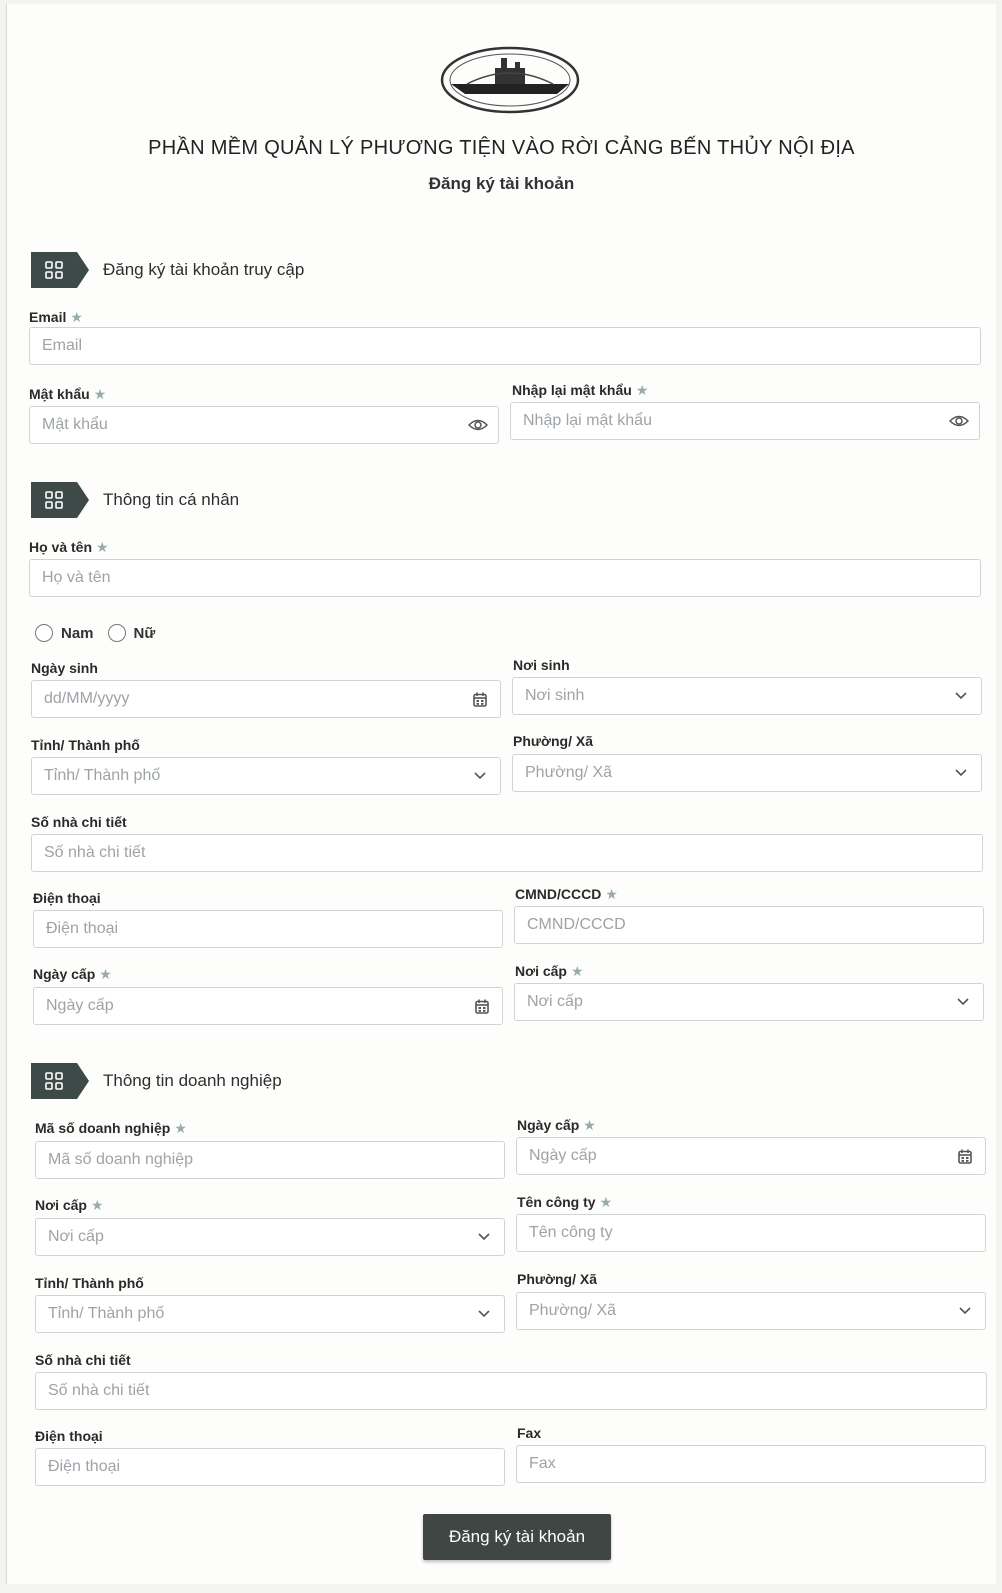  I want to click on issue-date-label: Ngày cấp ★, so click(72, 974).